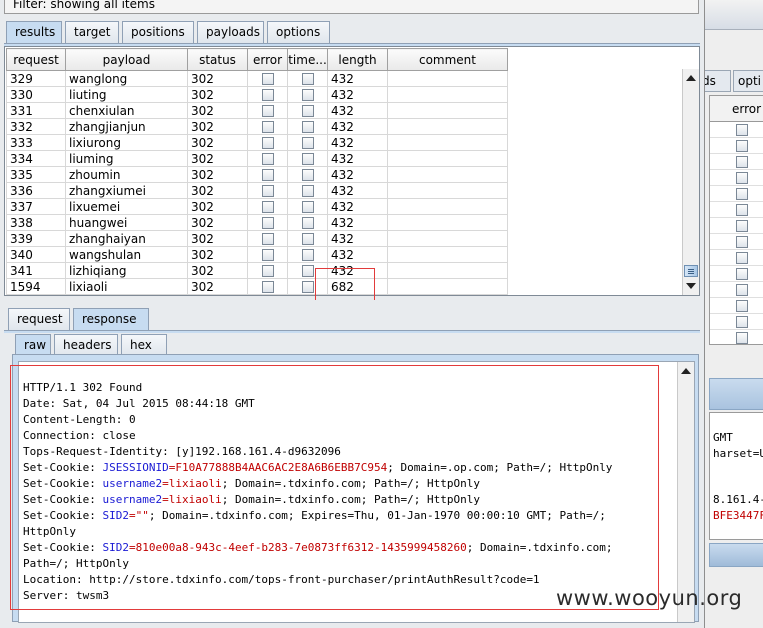 Image resolution: width=763 pixels, height=628 pixels. I want to click on cell-payload: chenxiulan, so click(126, 110).